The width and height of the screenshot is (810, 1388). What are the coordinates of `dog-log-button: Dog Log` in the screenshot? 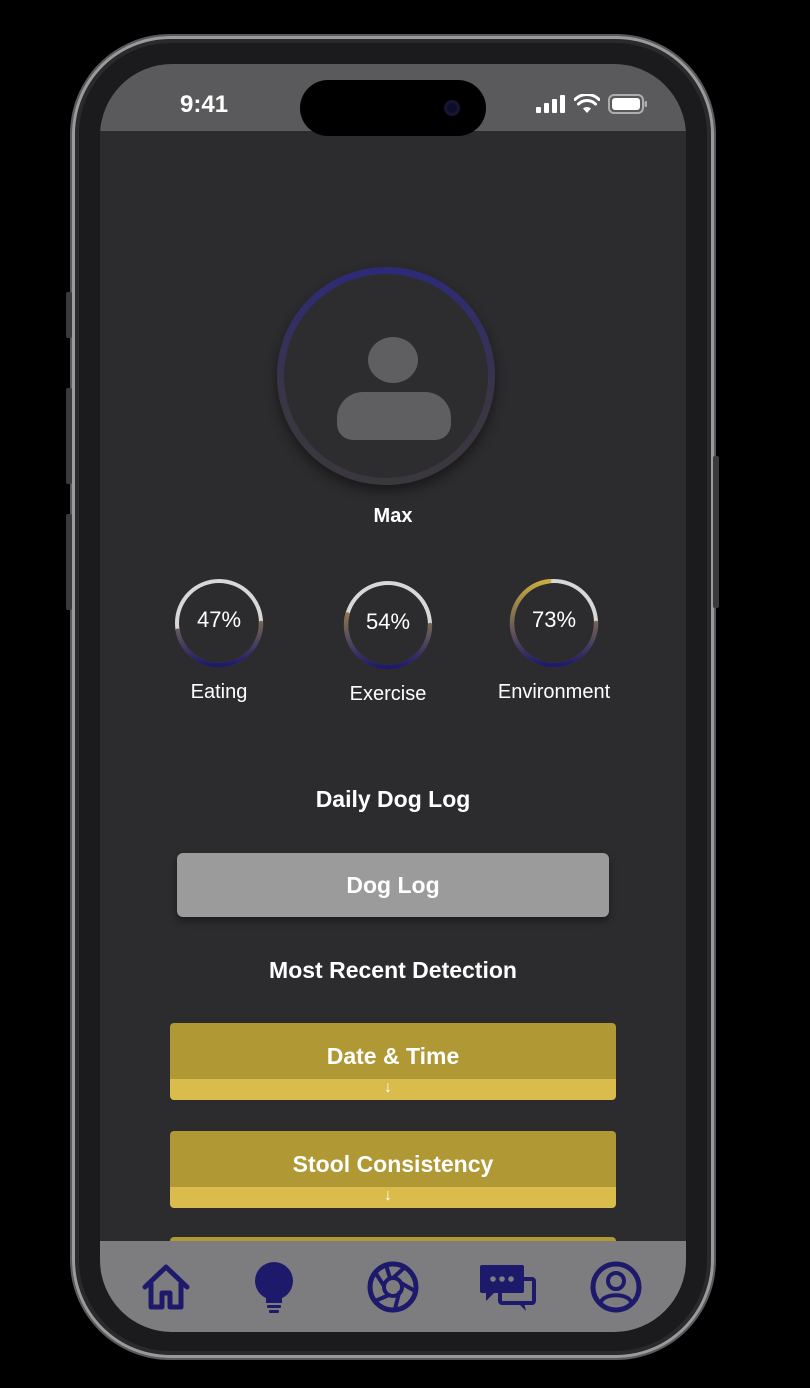 It's located at (393, 885).